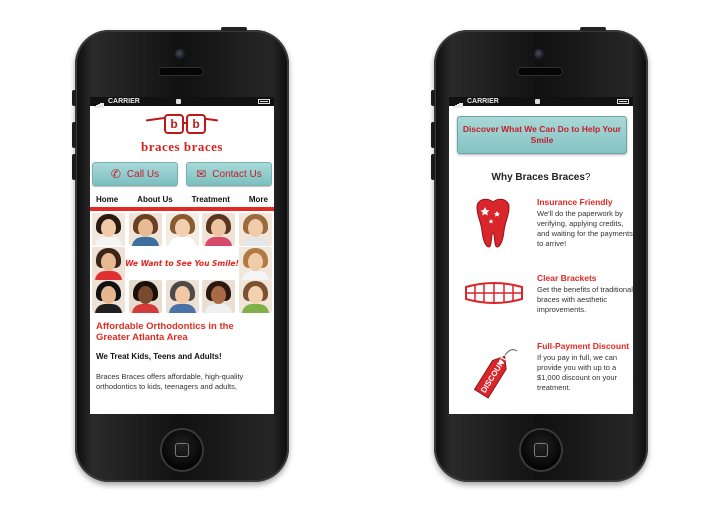 Image resolution: width=720 pixels, height=515 pixels. Describe the element at coordinates (143, 174) in the screenshot. I see `call-us-label: Call Us` at that location.